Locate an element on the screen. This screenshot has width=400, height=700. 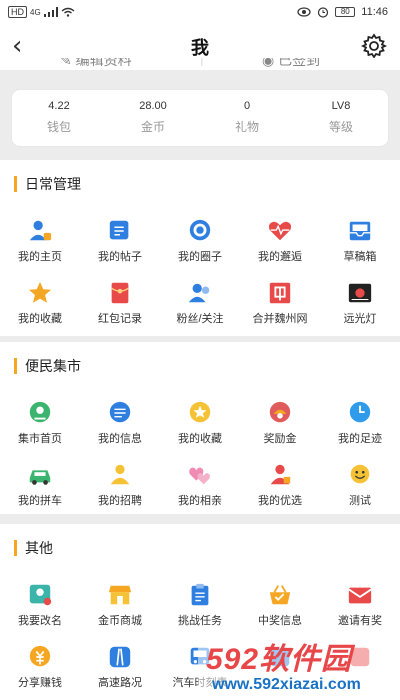
menu-item: 红包记录 is located at coordinates (120, 297).